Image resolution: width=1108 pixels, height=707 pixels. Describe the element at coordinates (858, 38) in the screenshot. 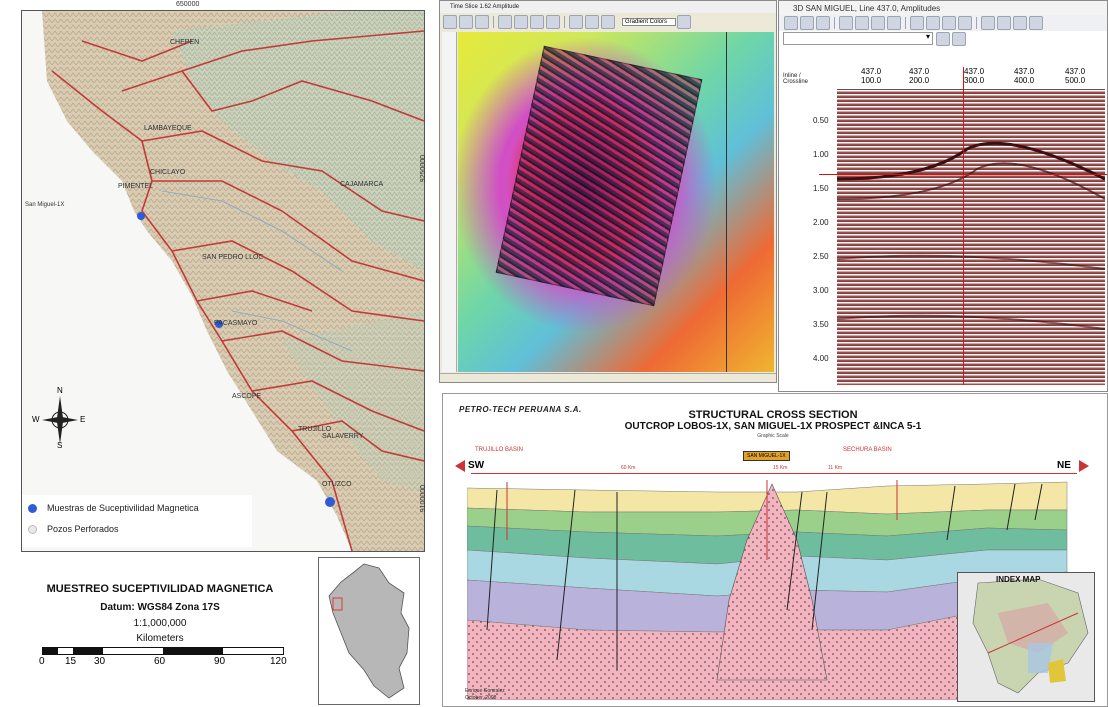

I see `layer-dropdown: ▾` at that location.